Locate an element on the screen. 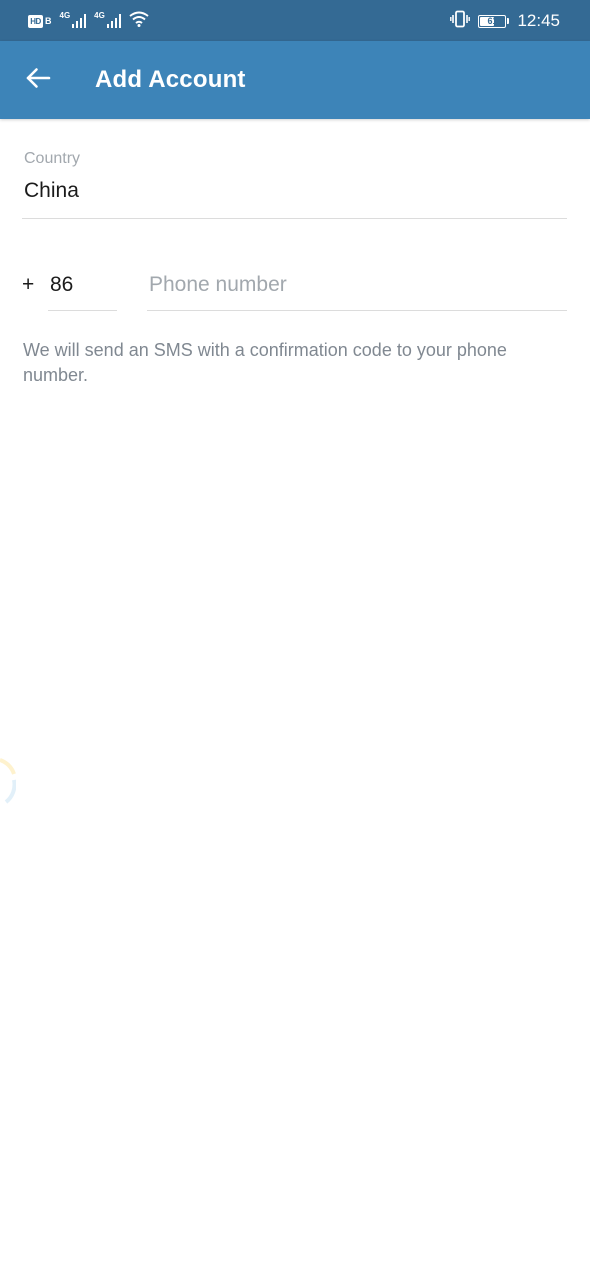 The width and height of the screenshot is (590, 1280). back-button is located at coordinates (38, 80).